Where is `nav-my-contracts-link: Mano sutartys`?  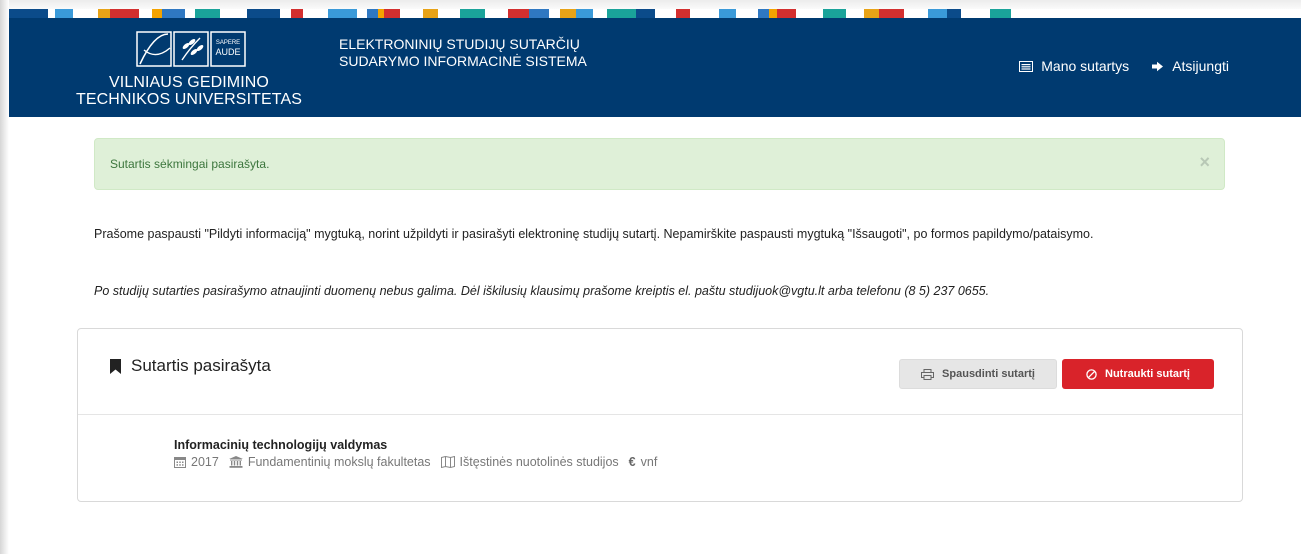 nav-my-contracts-link: Mano sutartys is located at coordinates (1074, 66).